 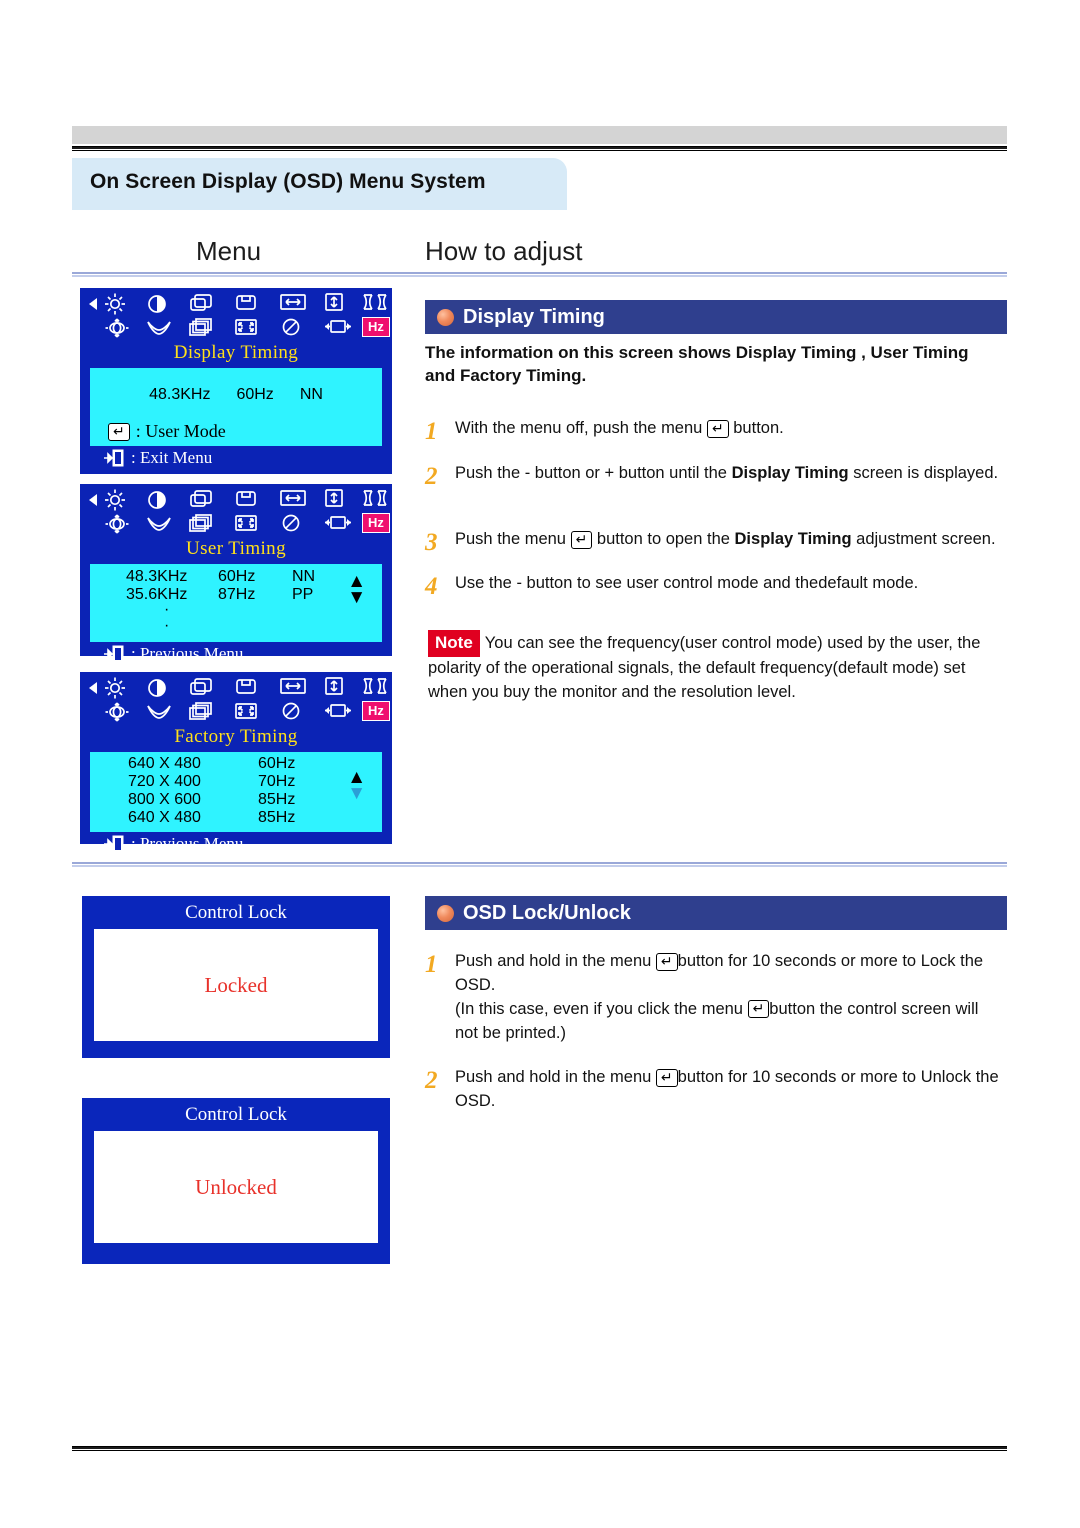 I want to click on resolution: 640 X 480, so click(x=164, y=817).